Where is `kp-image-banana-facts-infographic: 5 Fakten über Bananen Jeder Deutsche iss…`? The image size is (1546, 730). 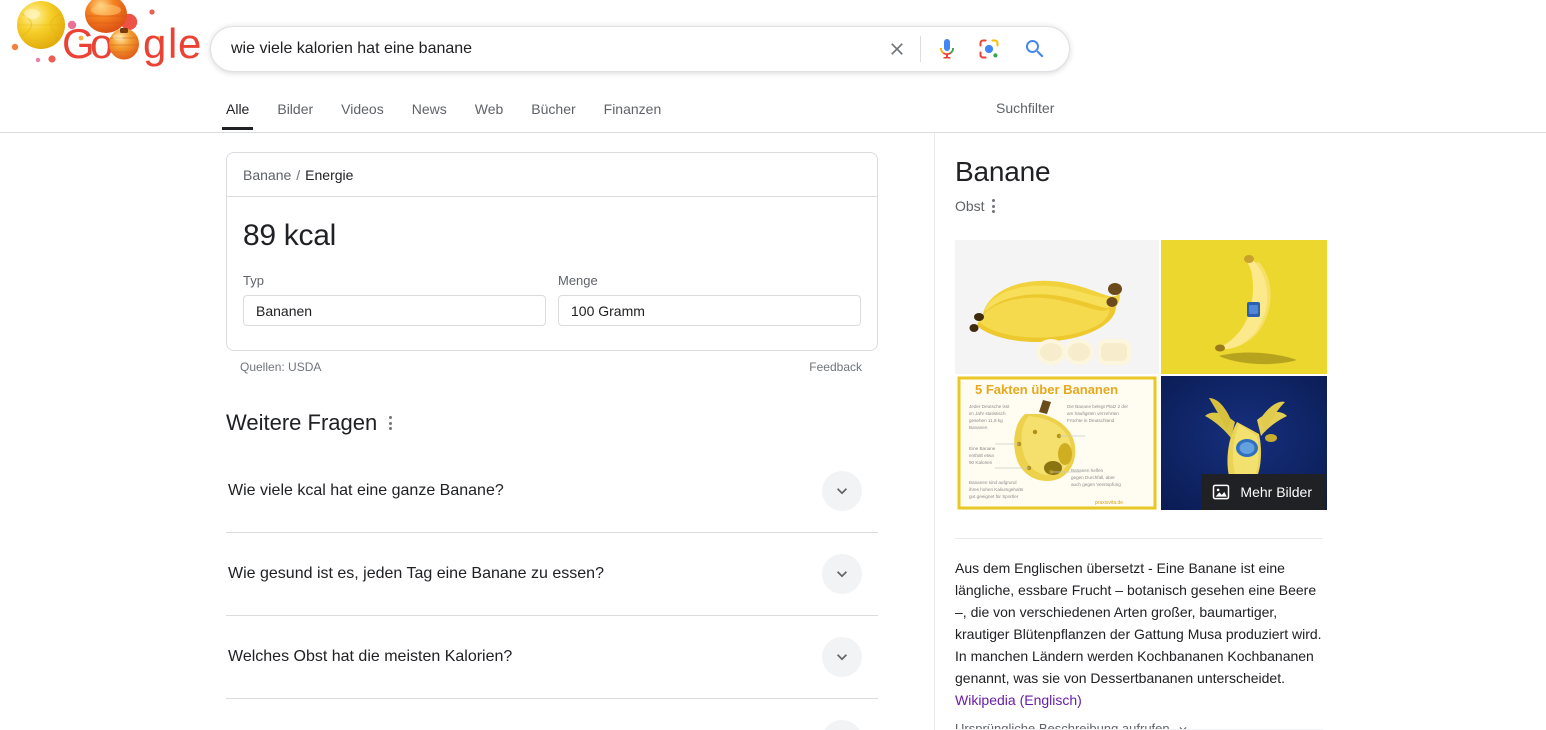 kp-image-banana-facts-infographic: 5 Fakten über Bananen Jeder Deutsche iss… is located at coordinates (1057, 443).